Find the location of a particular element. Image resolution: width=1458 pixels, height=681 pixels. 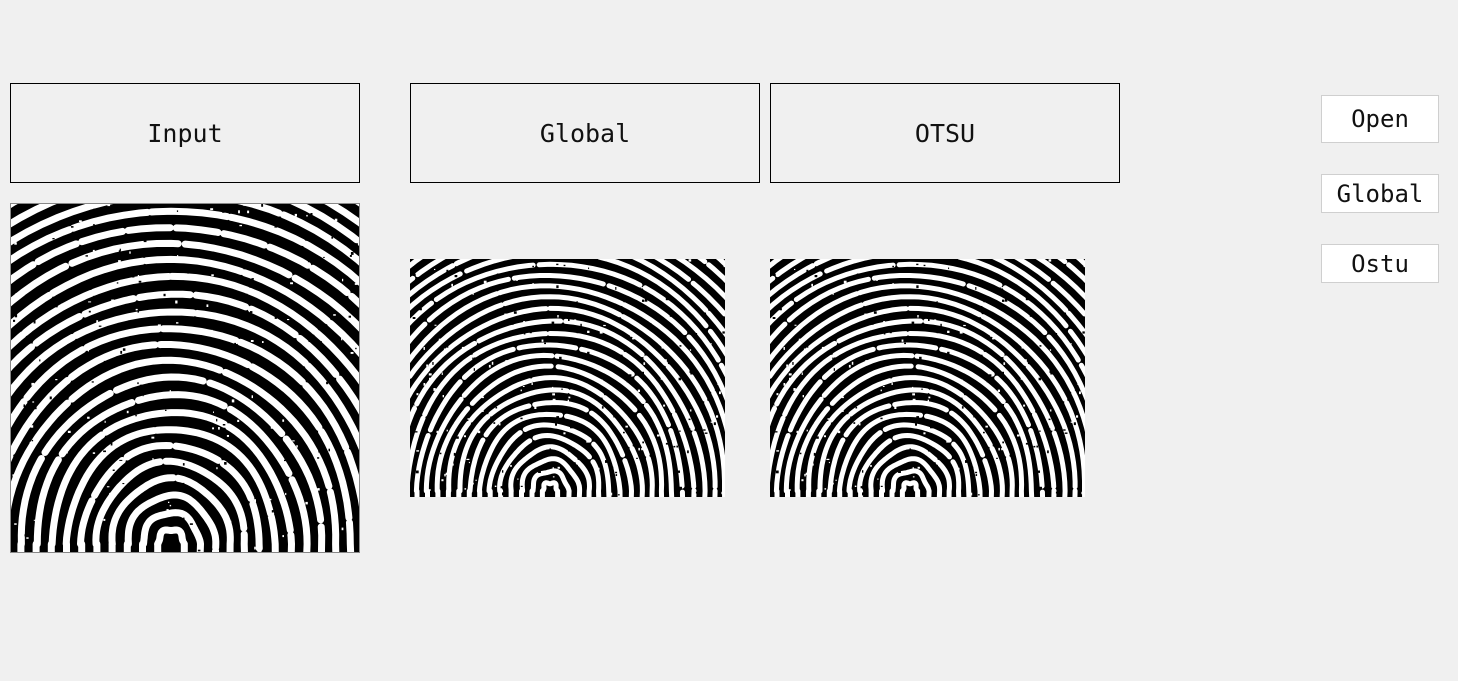

open-button: Open is located at coordinates (1380, 119).